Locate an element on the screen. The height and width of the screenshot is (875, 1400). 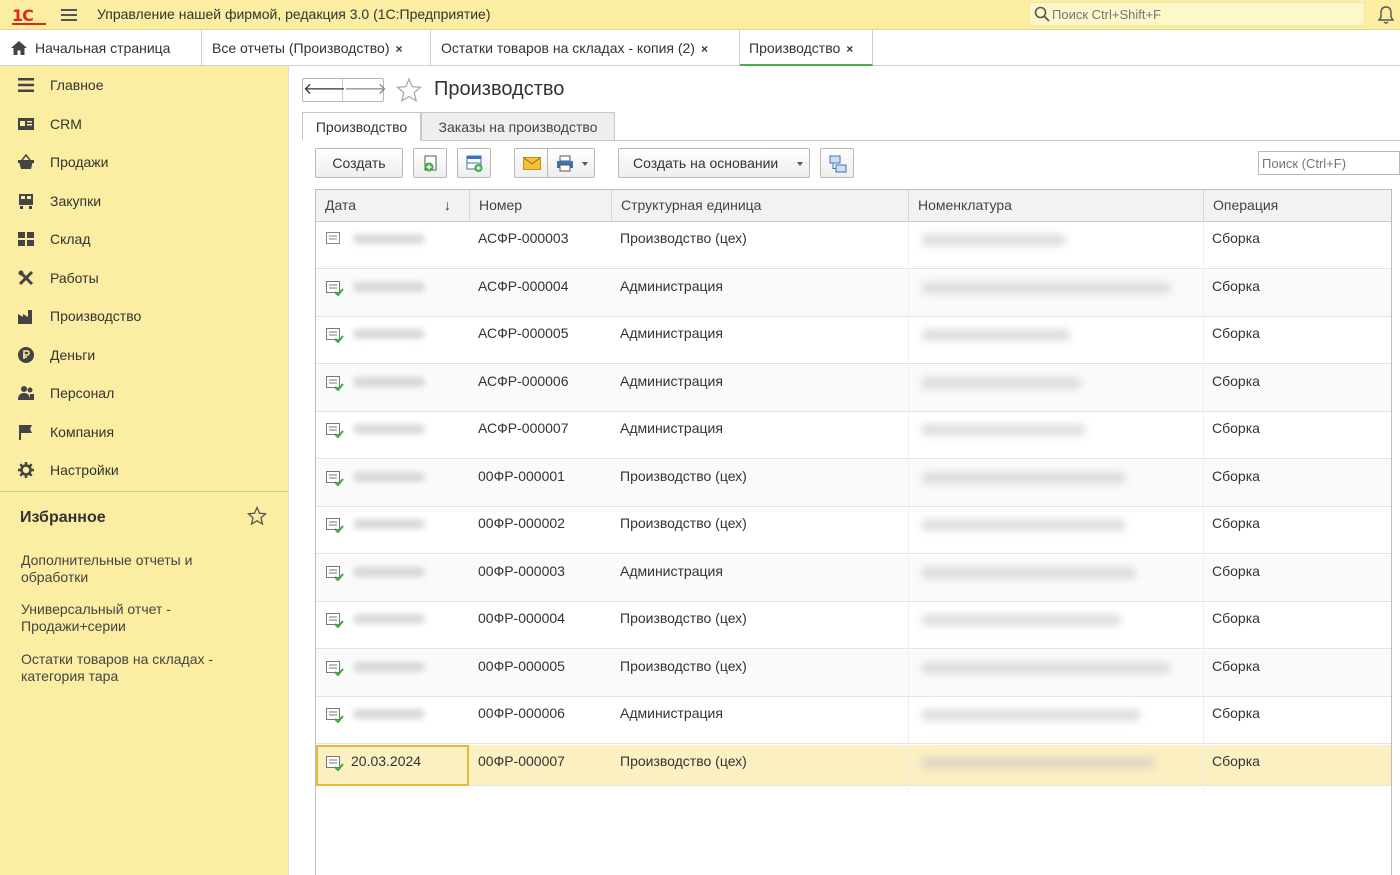
table-row: 00ФР-000002 Производство (цех) Сборка is located at coordinates (853, 530).